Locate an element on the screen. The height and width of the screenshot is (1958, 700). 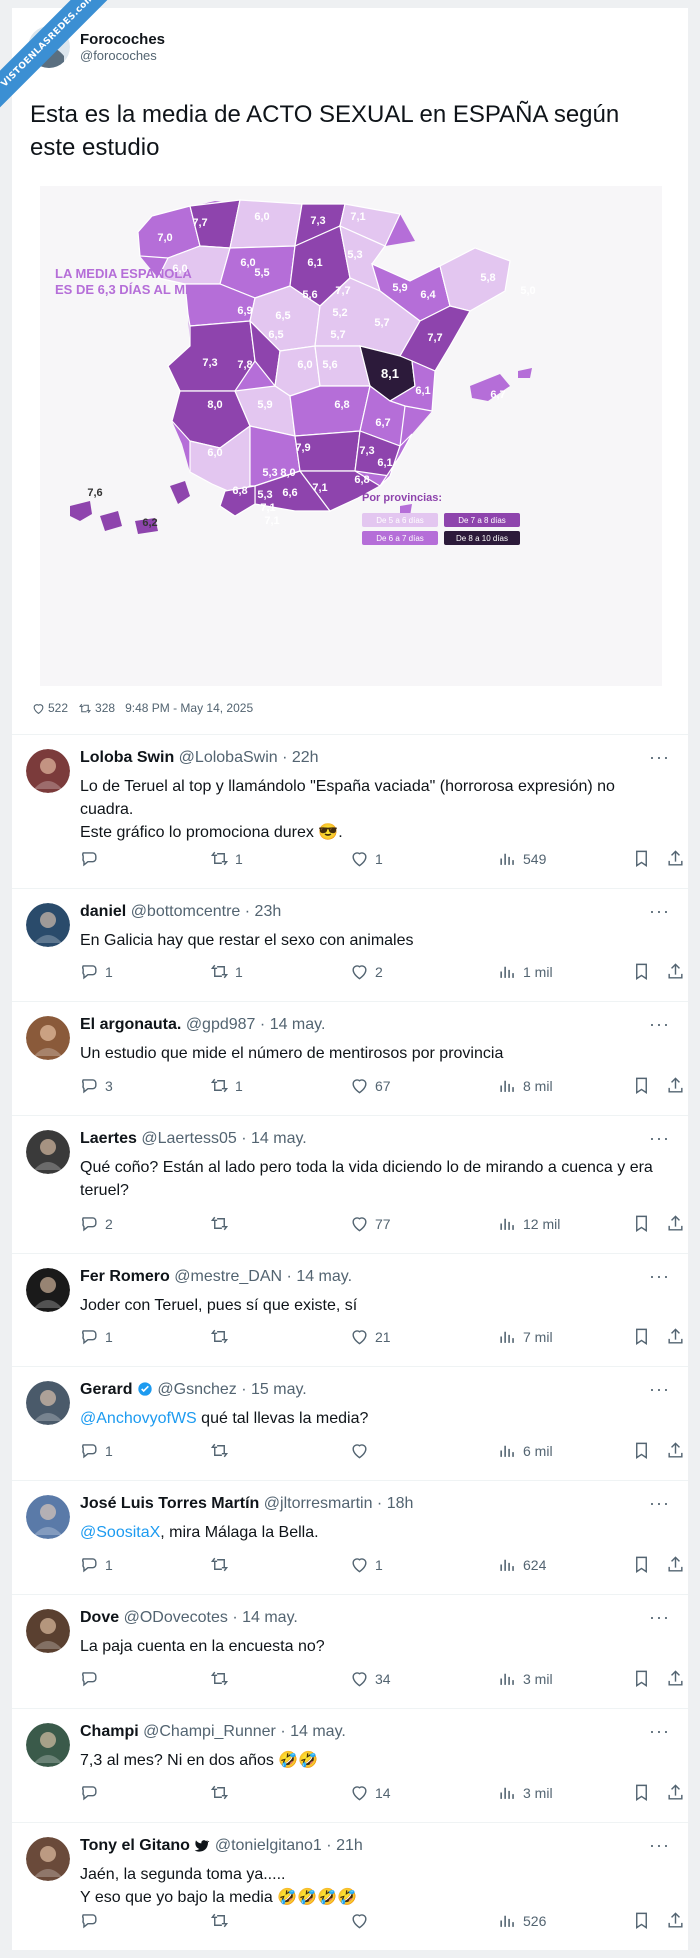
reply-author-name: Loloba Swin is located at coordinates (127, 757).